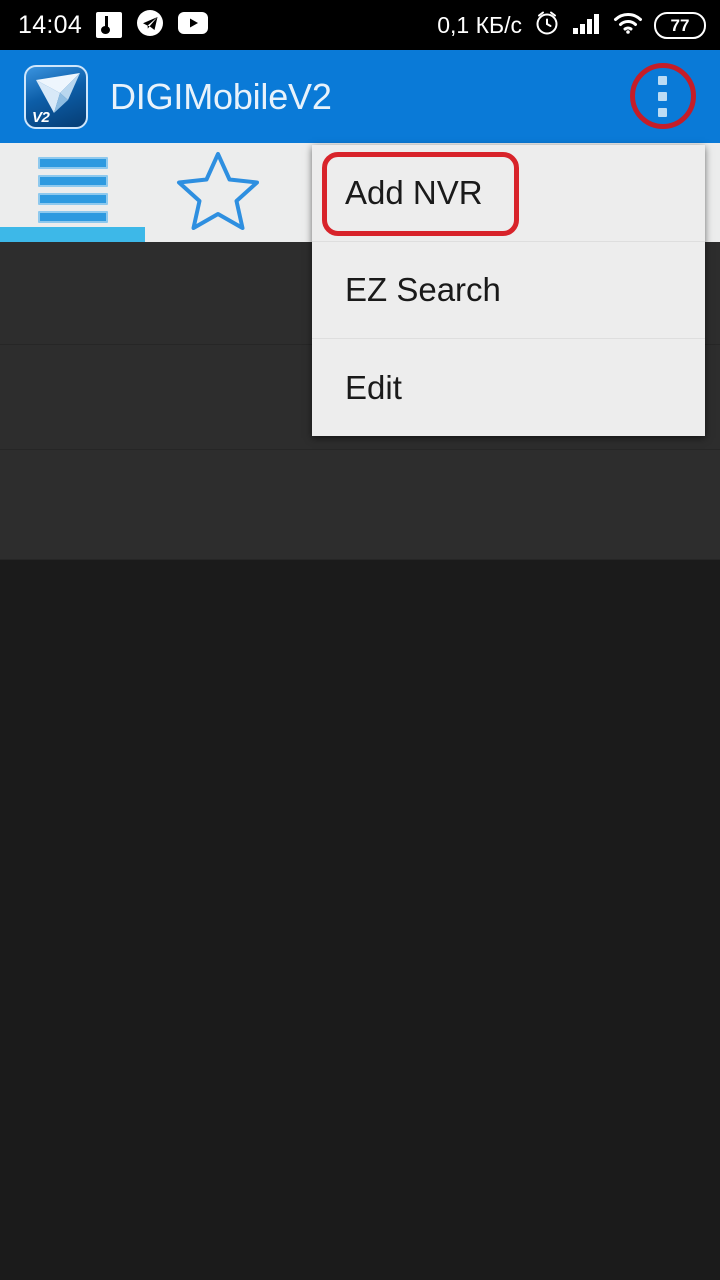  What do you see at coordinates (150, 25) in the screenshot?
I see `telegram-icon` at bounding box center [150, 25].